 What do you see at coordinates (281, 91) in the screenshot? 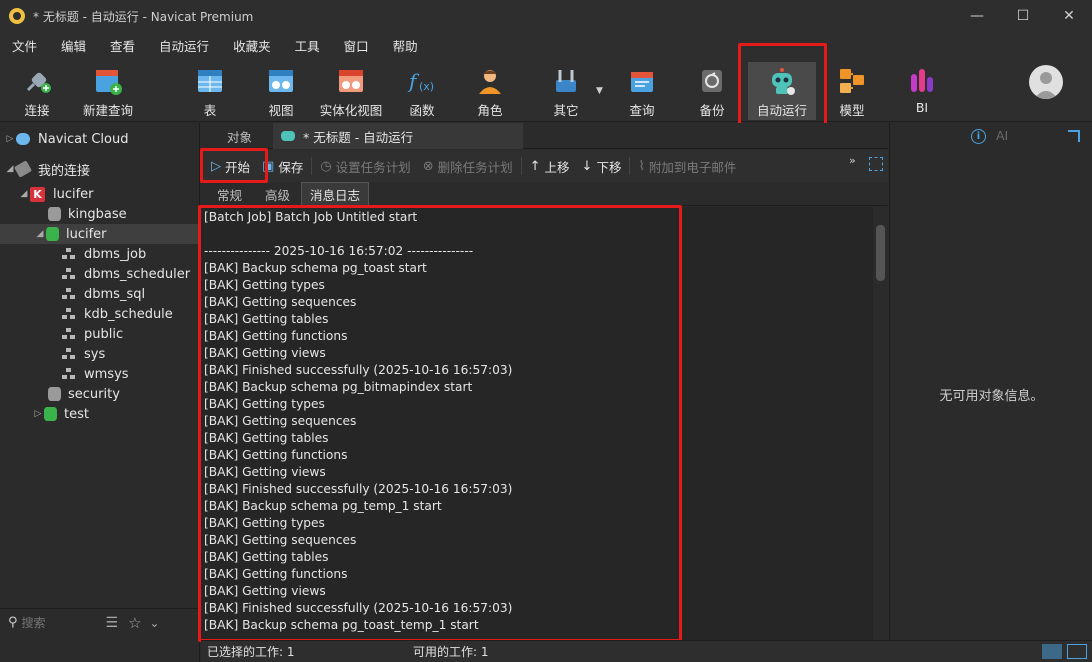
I see `view-button: 视图` at bounding box center [281, 91].